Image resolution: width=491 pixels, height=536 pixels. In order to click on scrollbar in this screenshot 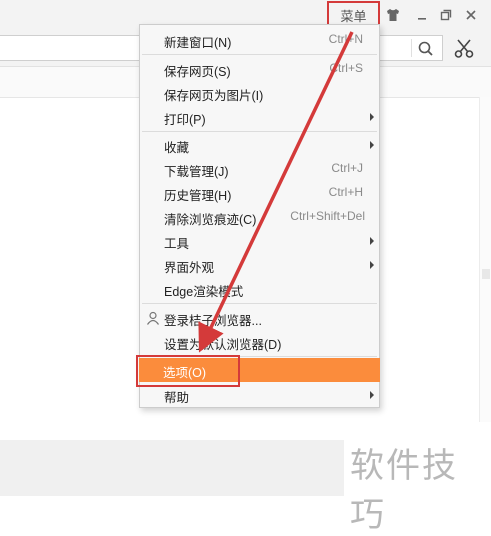, I will do `click(485, 262)`.